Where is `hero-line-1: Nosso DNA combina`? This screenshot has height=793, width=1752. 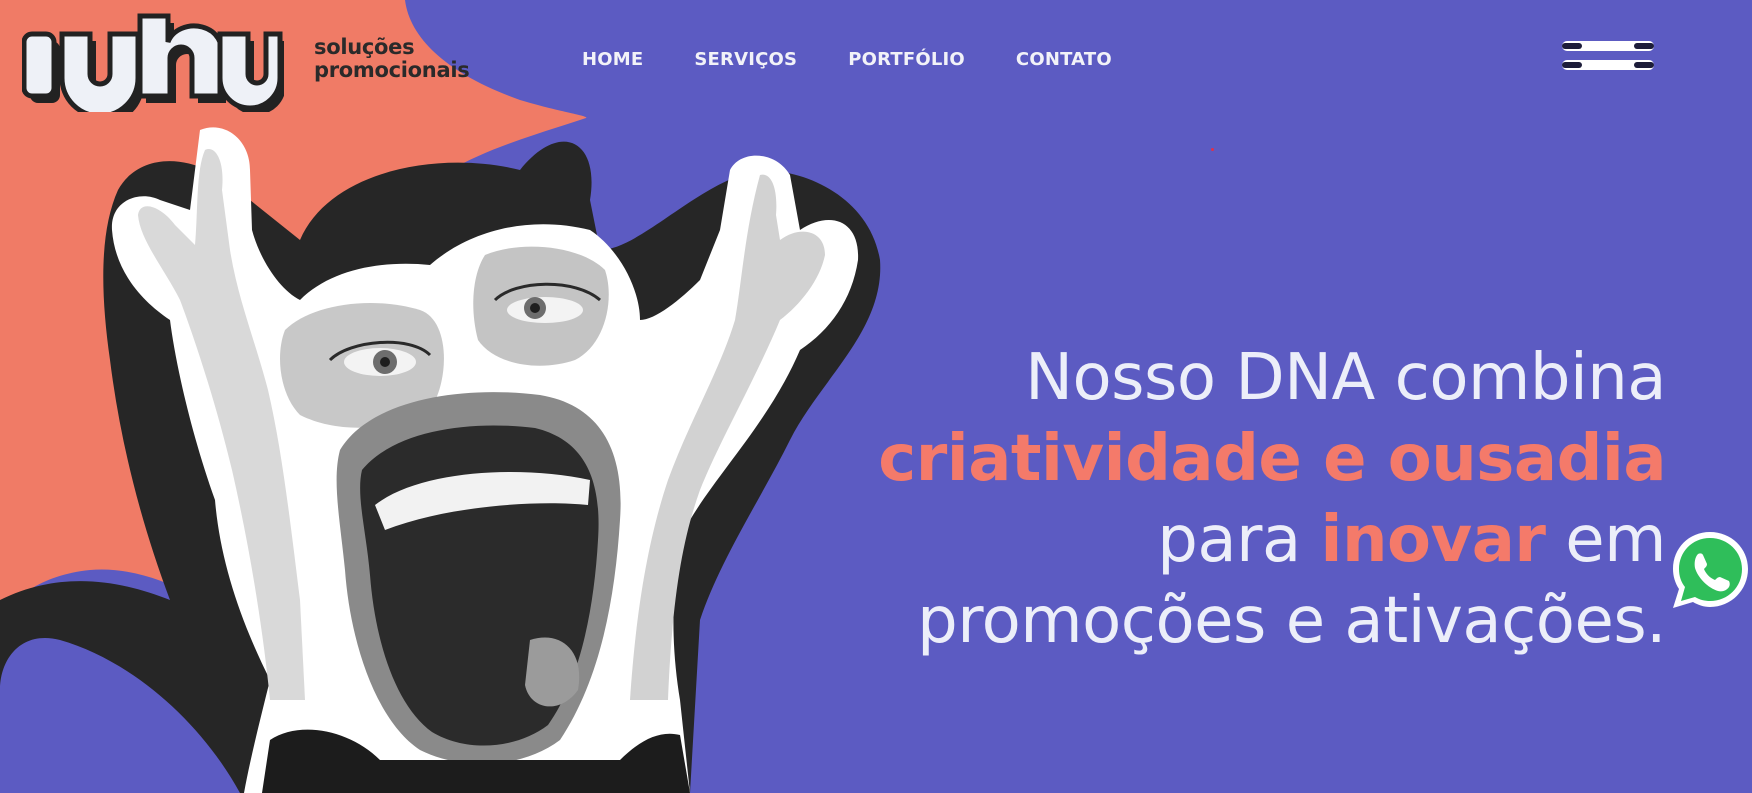
hero-line-1: Nosso DNA combina is located at coordinates (1345, 378).